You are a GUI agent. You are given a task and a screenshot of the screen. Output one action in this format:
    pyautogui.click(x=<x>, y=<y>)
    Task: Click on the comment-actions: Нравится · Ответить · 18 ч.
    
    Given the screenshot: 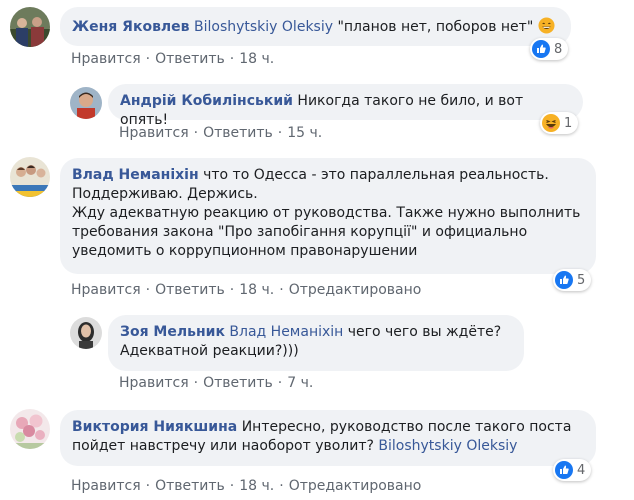 What is the action you would take?
    pyautogui.click(x=172, y=59)
    